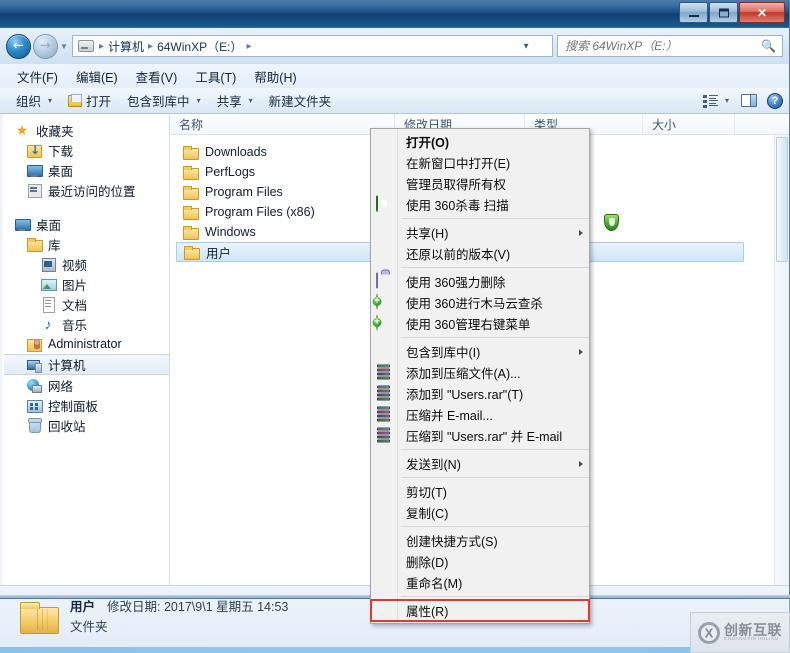  Describe the element at coordinates (45, 46) in the screenshot. I see `forward-button: →` at that location.